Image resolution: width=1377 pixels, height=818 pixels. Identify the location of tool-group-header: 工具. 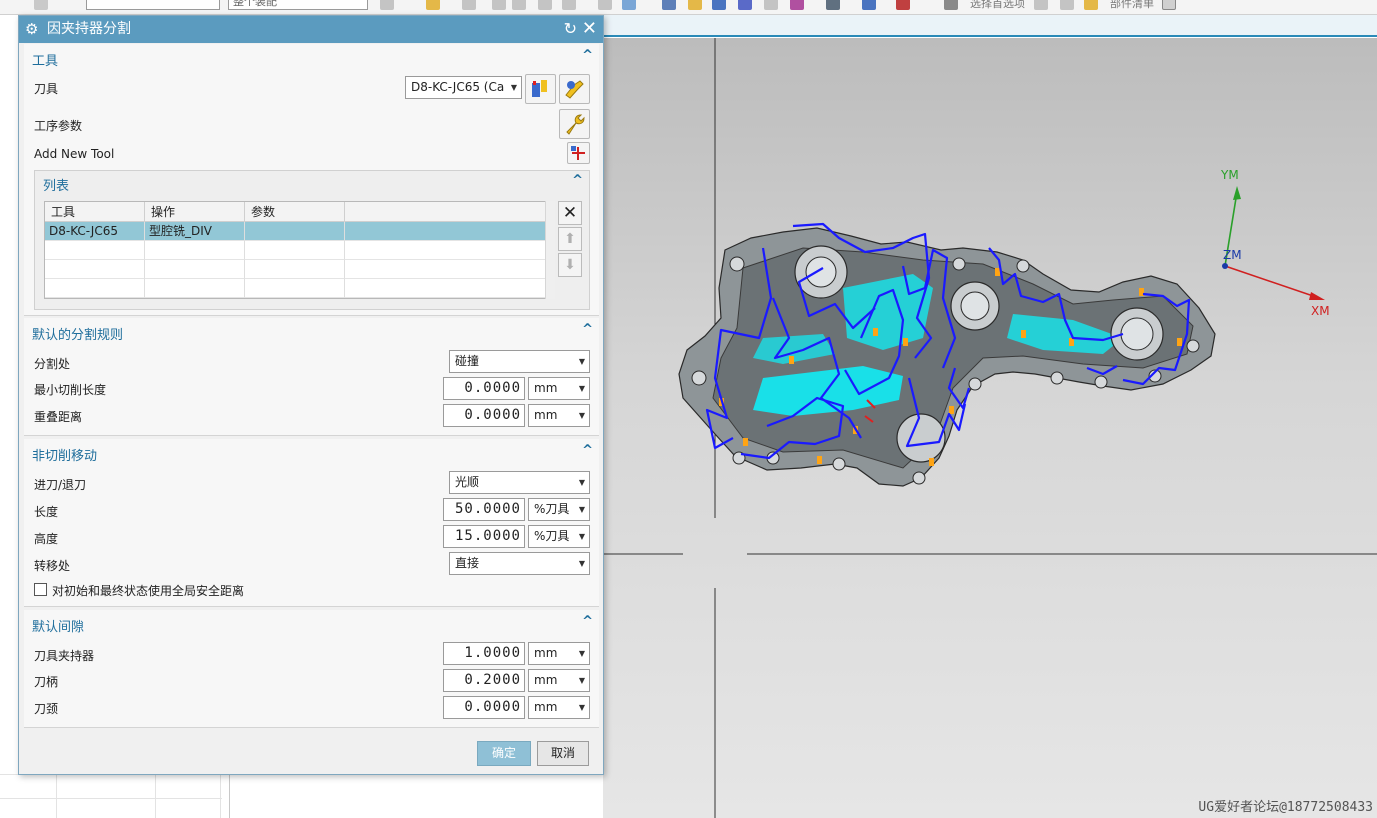
(45, 59).